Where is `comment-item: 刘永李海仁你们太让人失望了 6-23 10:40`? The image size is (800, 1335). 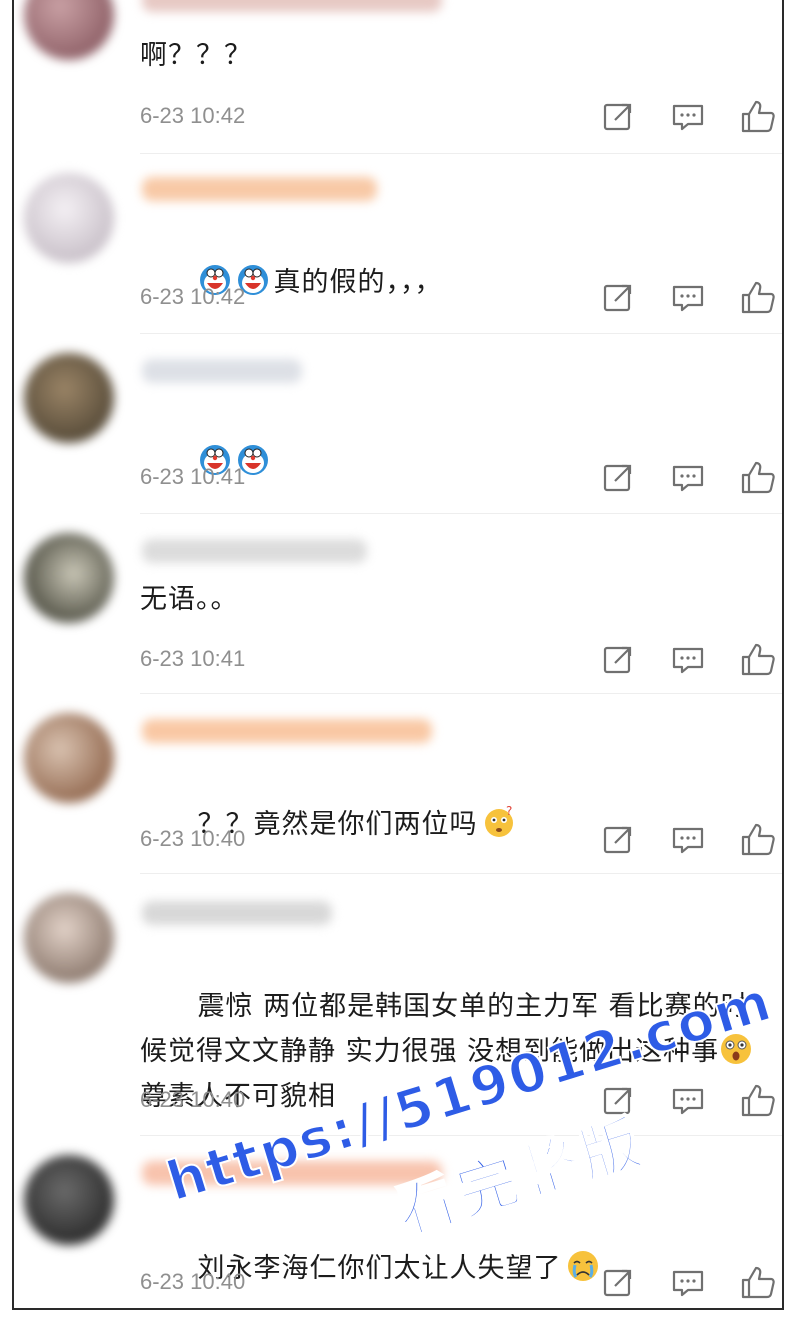
comment-item: 刘永李海仁你们太让人失望了 6-23 10:40 is located at coordinates (398, 1221).